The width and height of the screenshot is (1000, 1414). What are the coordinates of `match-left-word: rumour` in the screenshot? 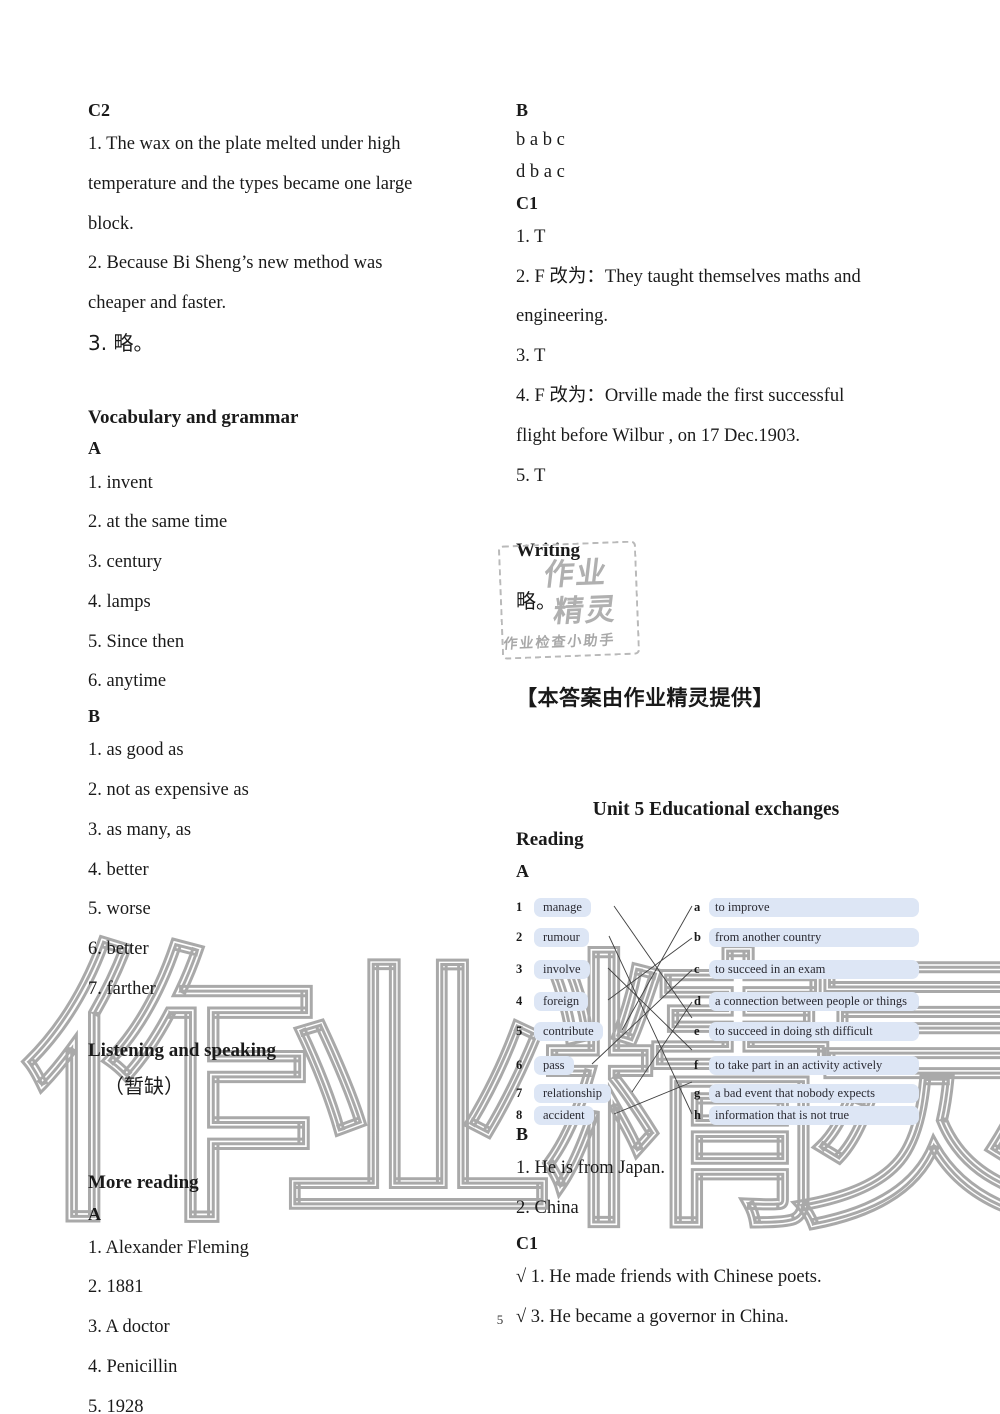 It's located at (561, 937).